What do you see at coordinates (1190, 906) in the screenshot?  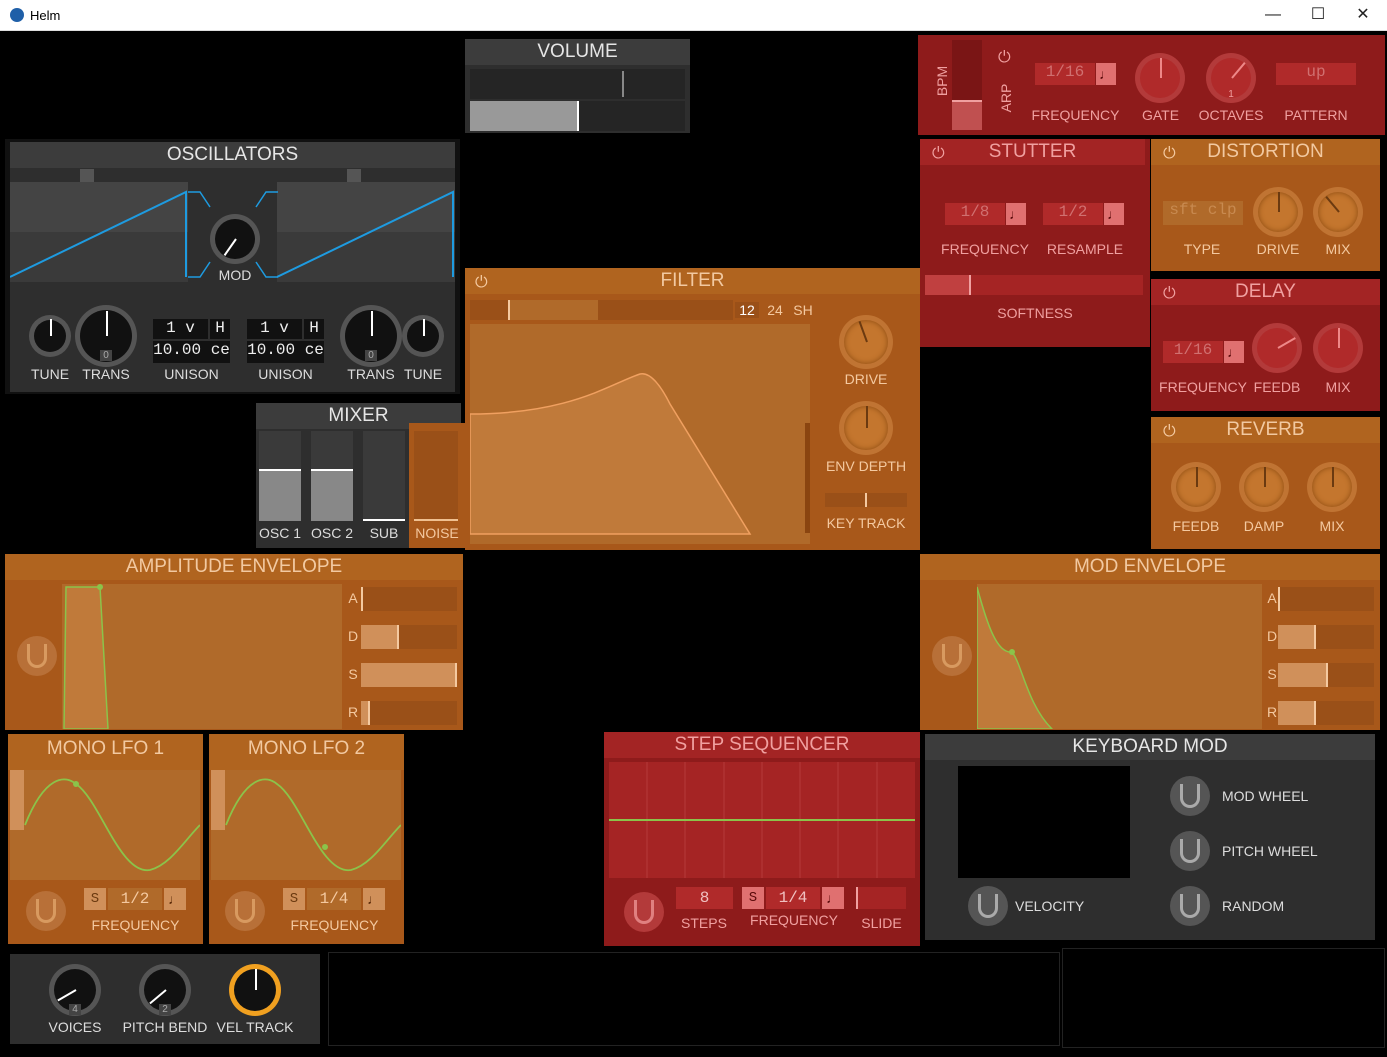 I see `random-source-icon` at bounding box center [1190, 906].